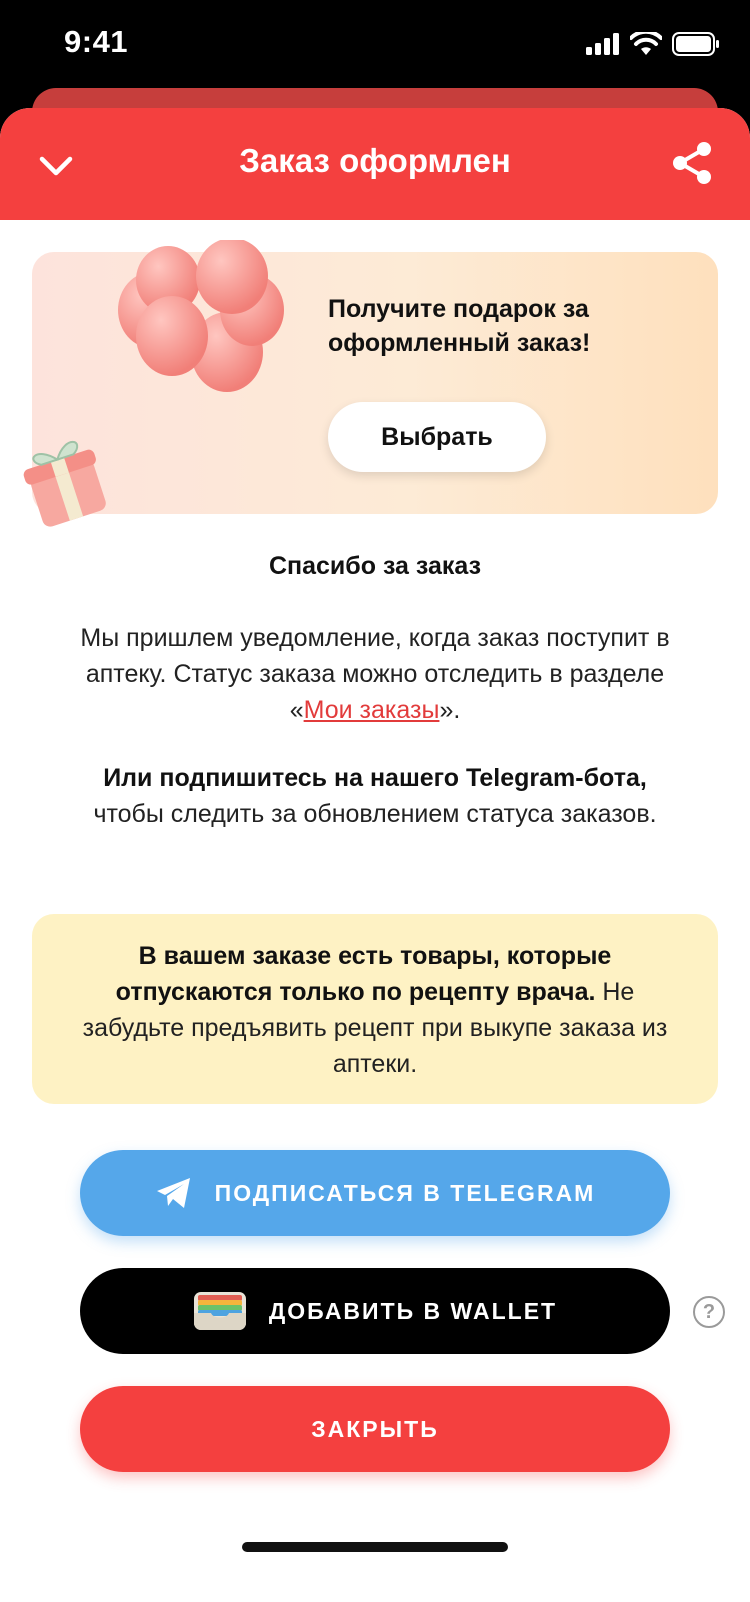  What do you see at coordinates (372, 710) in the screenshot?
I see `my-orders-link: Мои заказы` at bounding box center [372, 710].